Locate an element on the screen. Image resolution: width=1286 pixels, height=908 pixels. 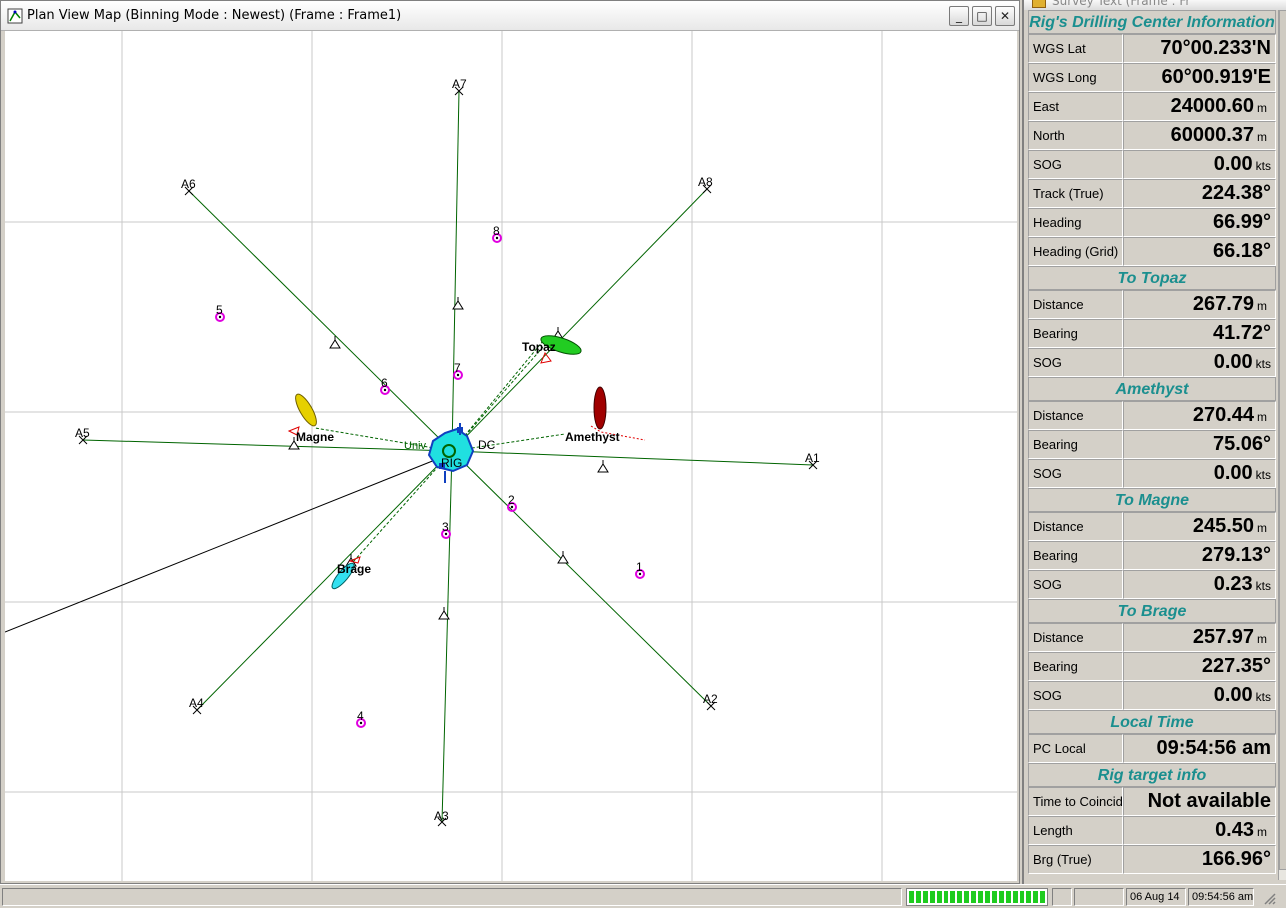
info-row-value: 41.72° is located at coordinates (1199, 333).